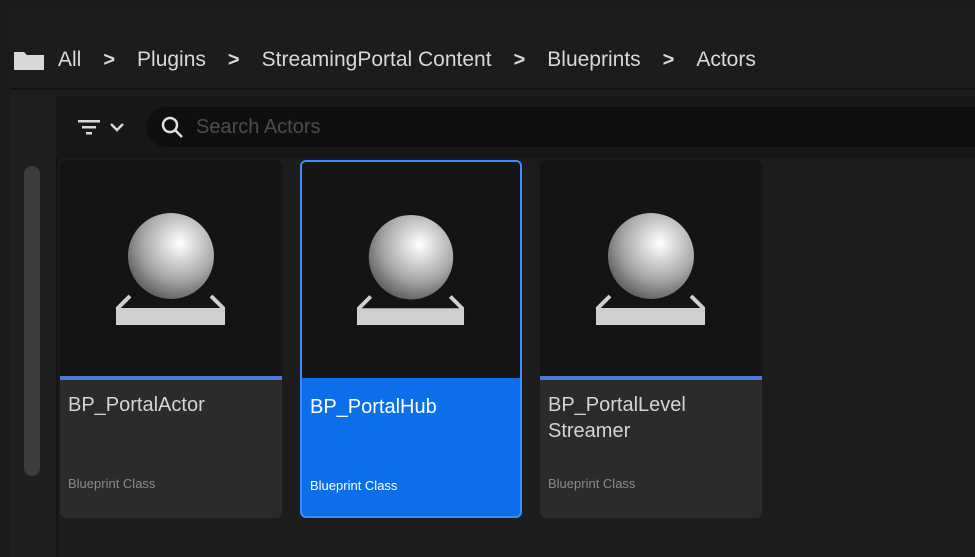  I want to click on left-rail, so click(34, 326).